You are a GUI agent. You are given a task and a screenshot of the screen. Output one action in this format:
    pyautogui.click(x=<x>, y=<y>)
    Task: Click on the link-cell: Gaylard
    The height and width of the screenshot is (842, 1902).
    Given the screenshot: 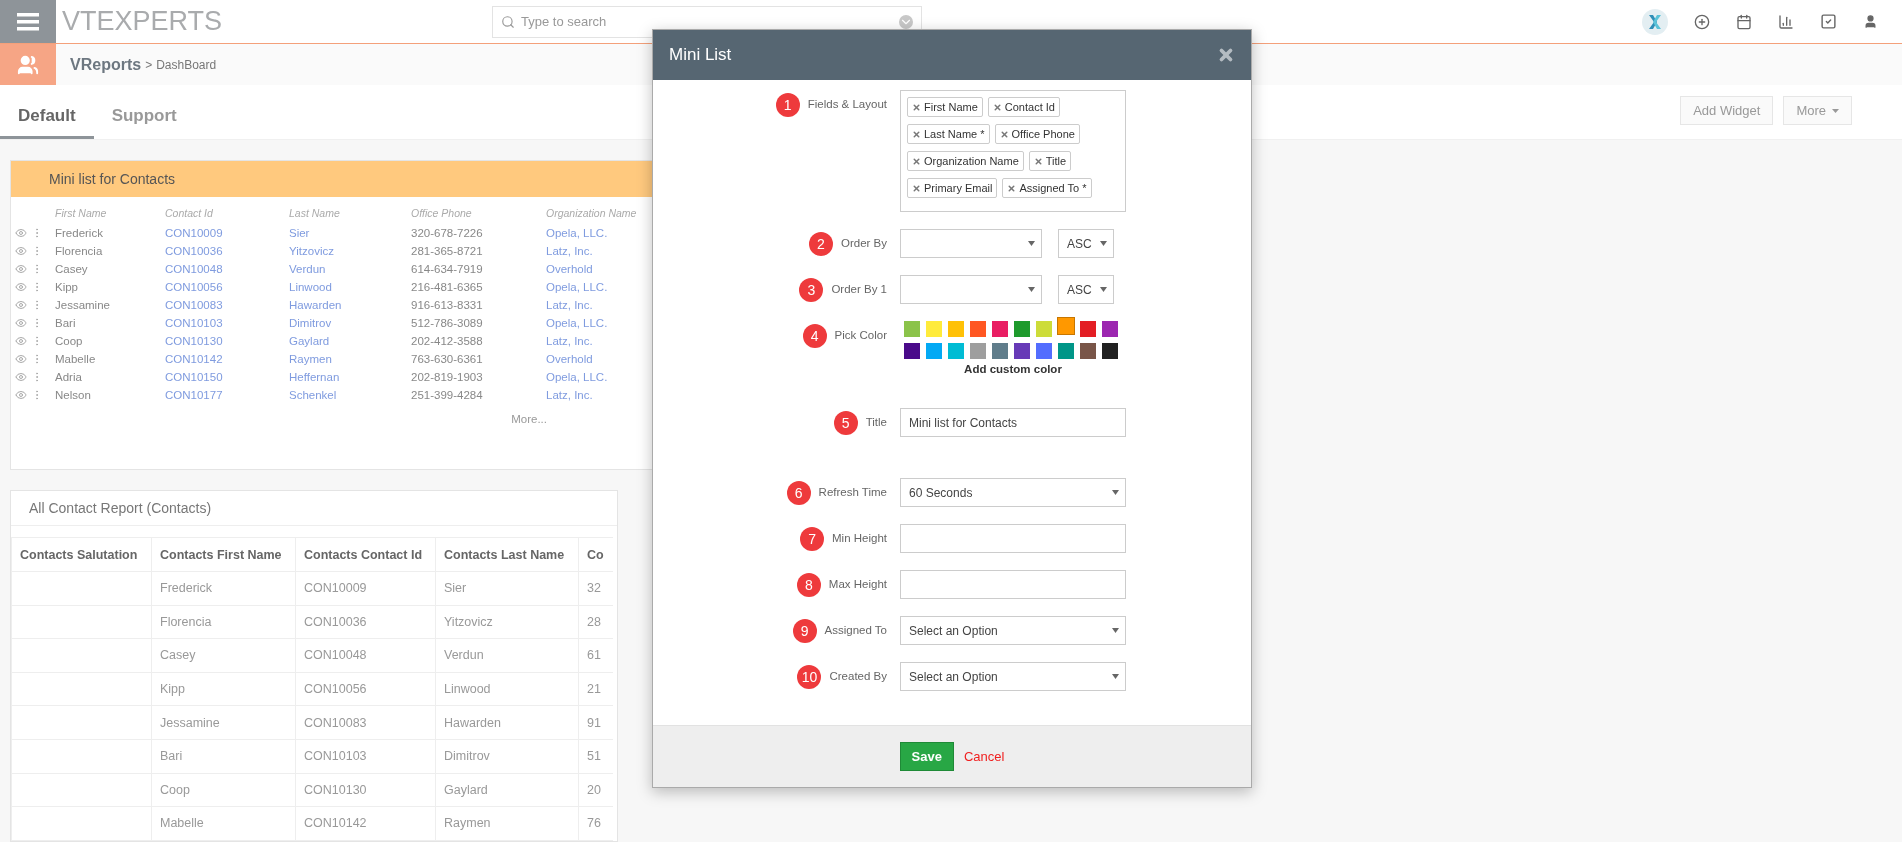 What is the action you would take?
    pyautogui.click(x=350, y=341)
    